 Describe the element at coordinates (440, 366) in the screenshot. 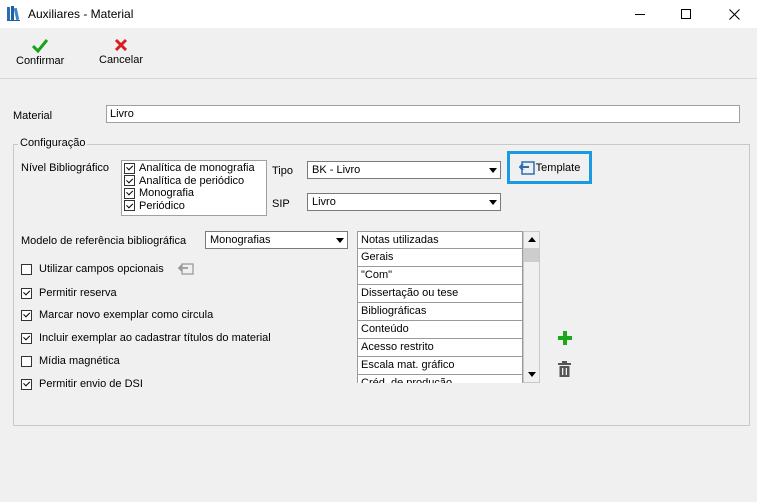

I see `list-item: Escala mat. gráfico` at that location.